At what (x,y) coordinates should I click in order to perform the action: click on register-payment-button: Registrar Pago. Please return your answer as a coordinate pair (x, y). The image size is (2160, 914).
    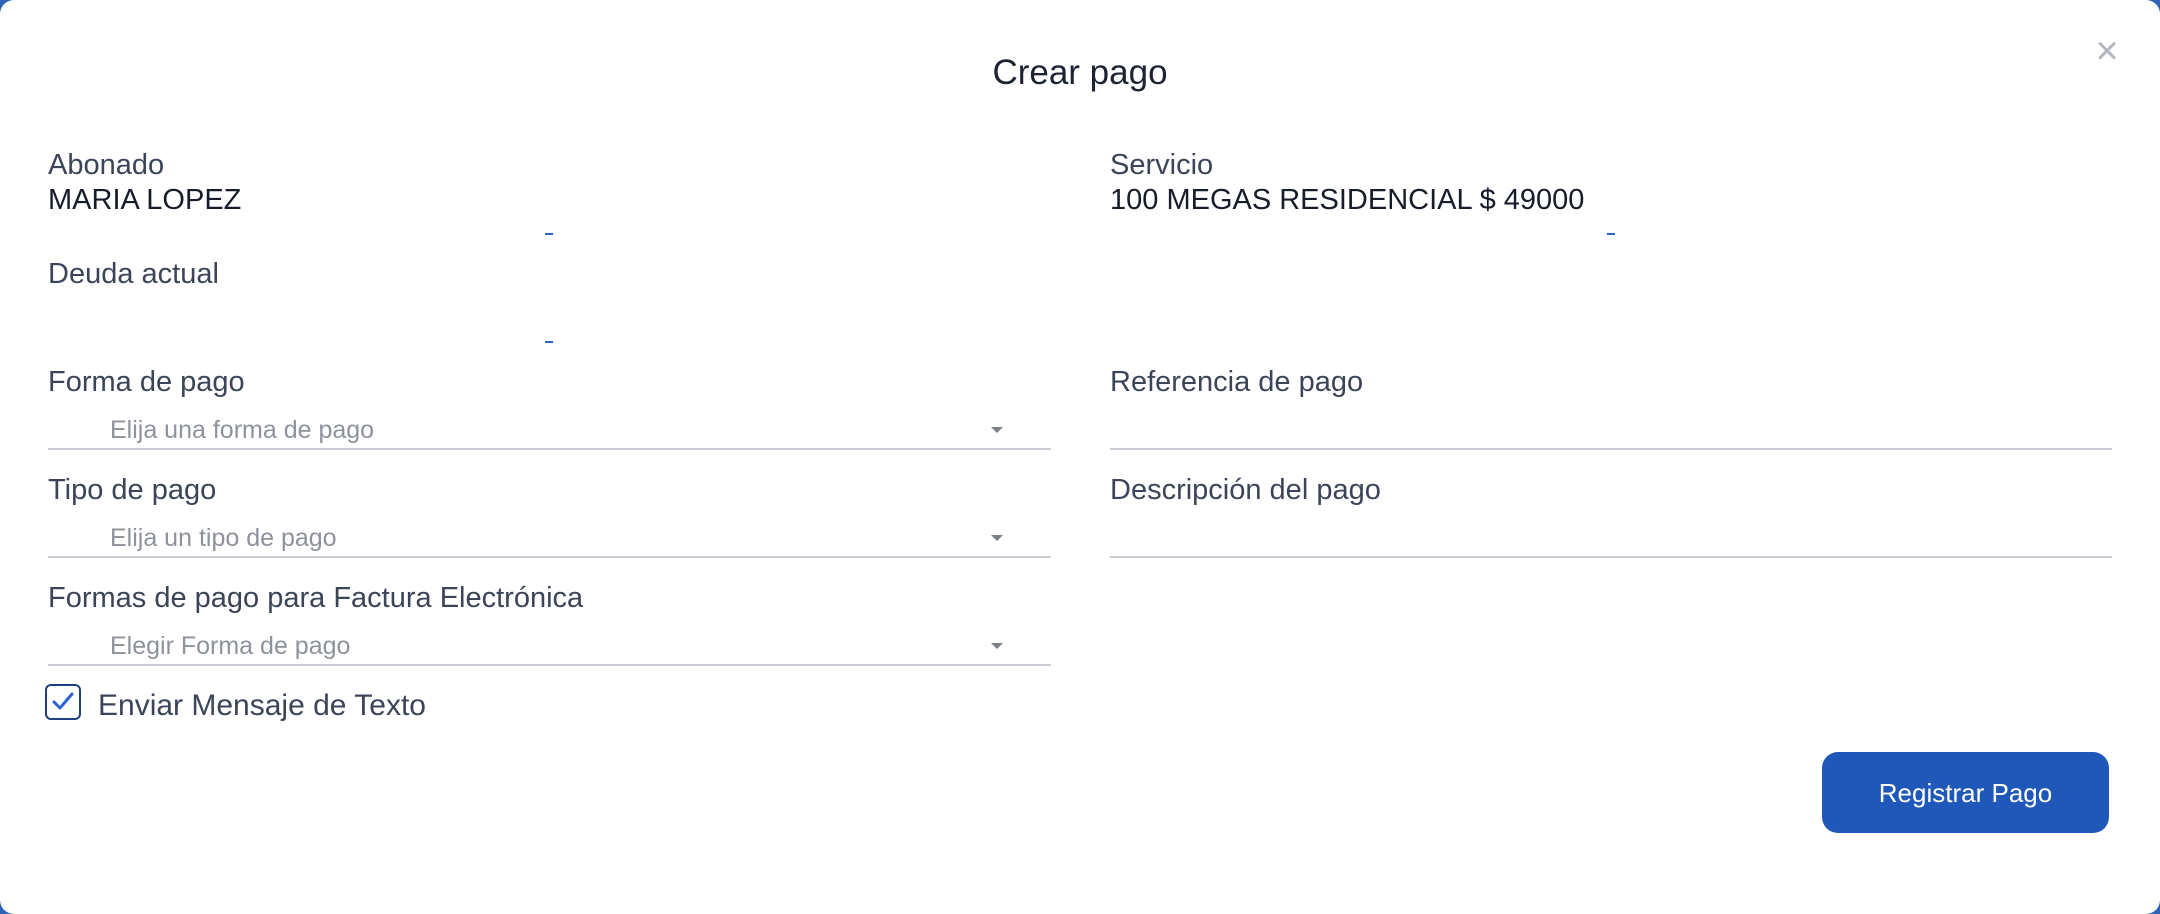
    Looking at the image, I should click on (1965, 792).